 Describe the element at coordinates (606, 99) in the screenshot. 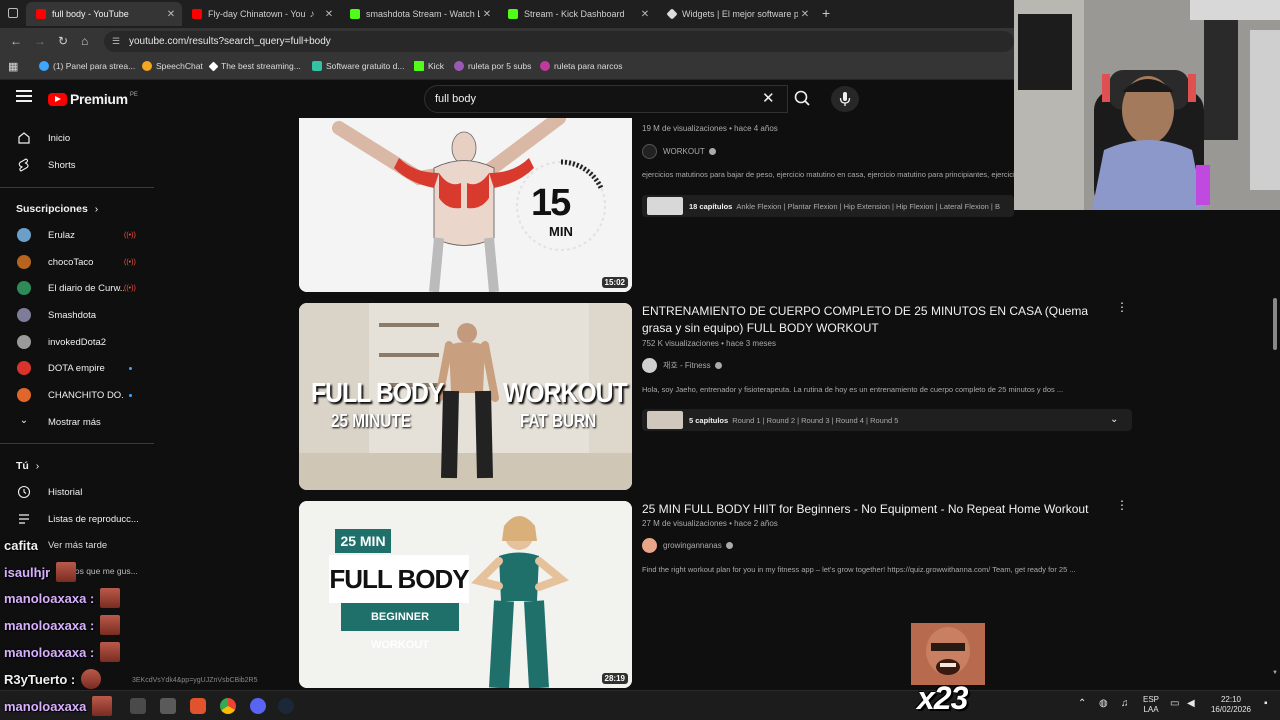

I see `search-input: full body` at that location.